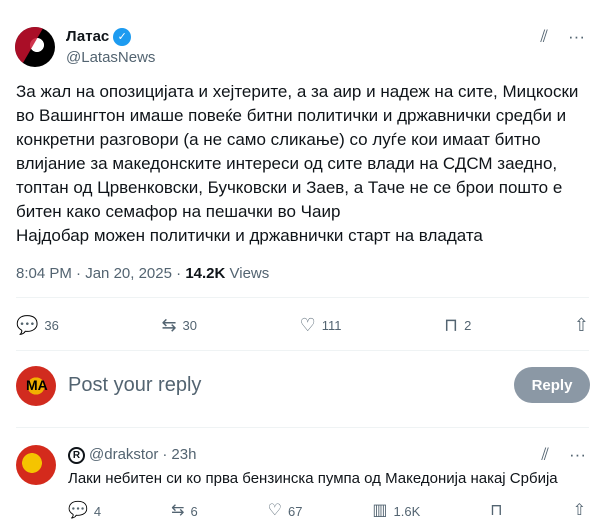 The image size is (605, 531). I want to click on like-button: ♡ 111, so click(321, 325).